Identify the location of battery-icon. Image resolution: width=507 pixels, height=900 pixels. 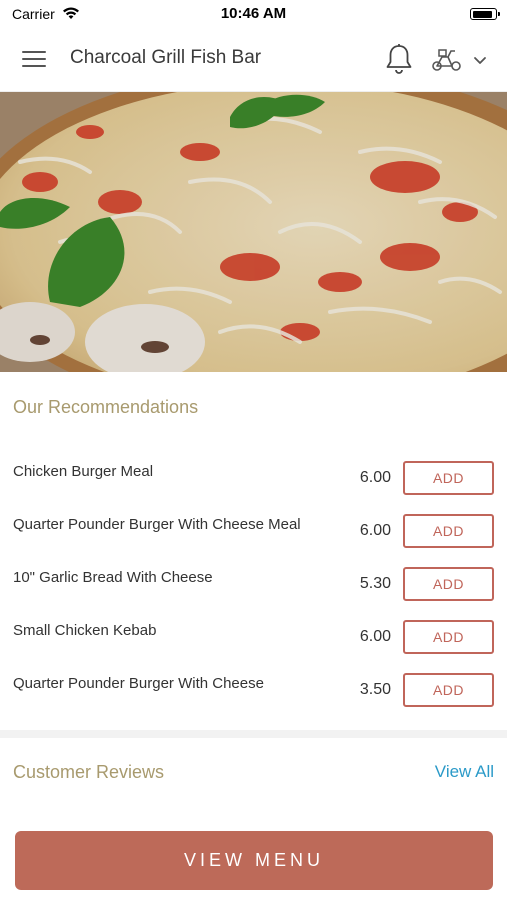
(485, 14).